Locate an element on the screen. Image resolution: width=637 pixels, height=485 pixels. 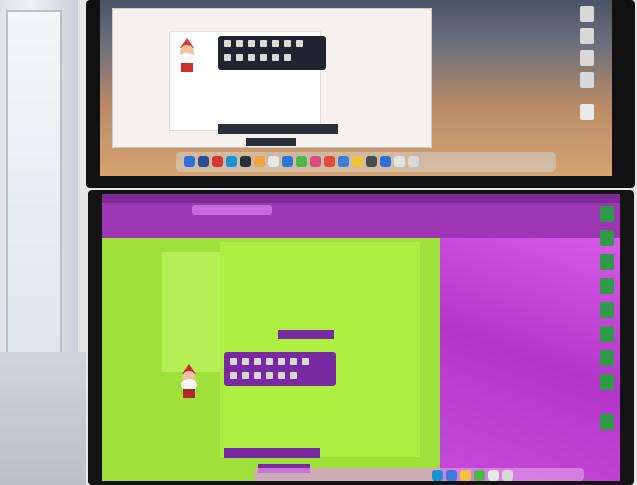
dock is located at coordinates (419, 474).